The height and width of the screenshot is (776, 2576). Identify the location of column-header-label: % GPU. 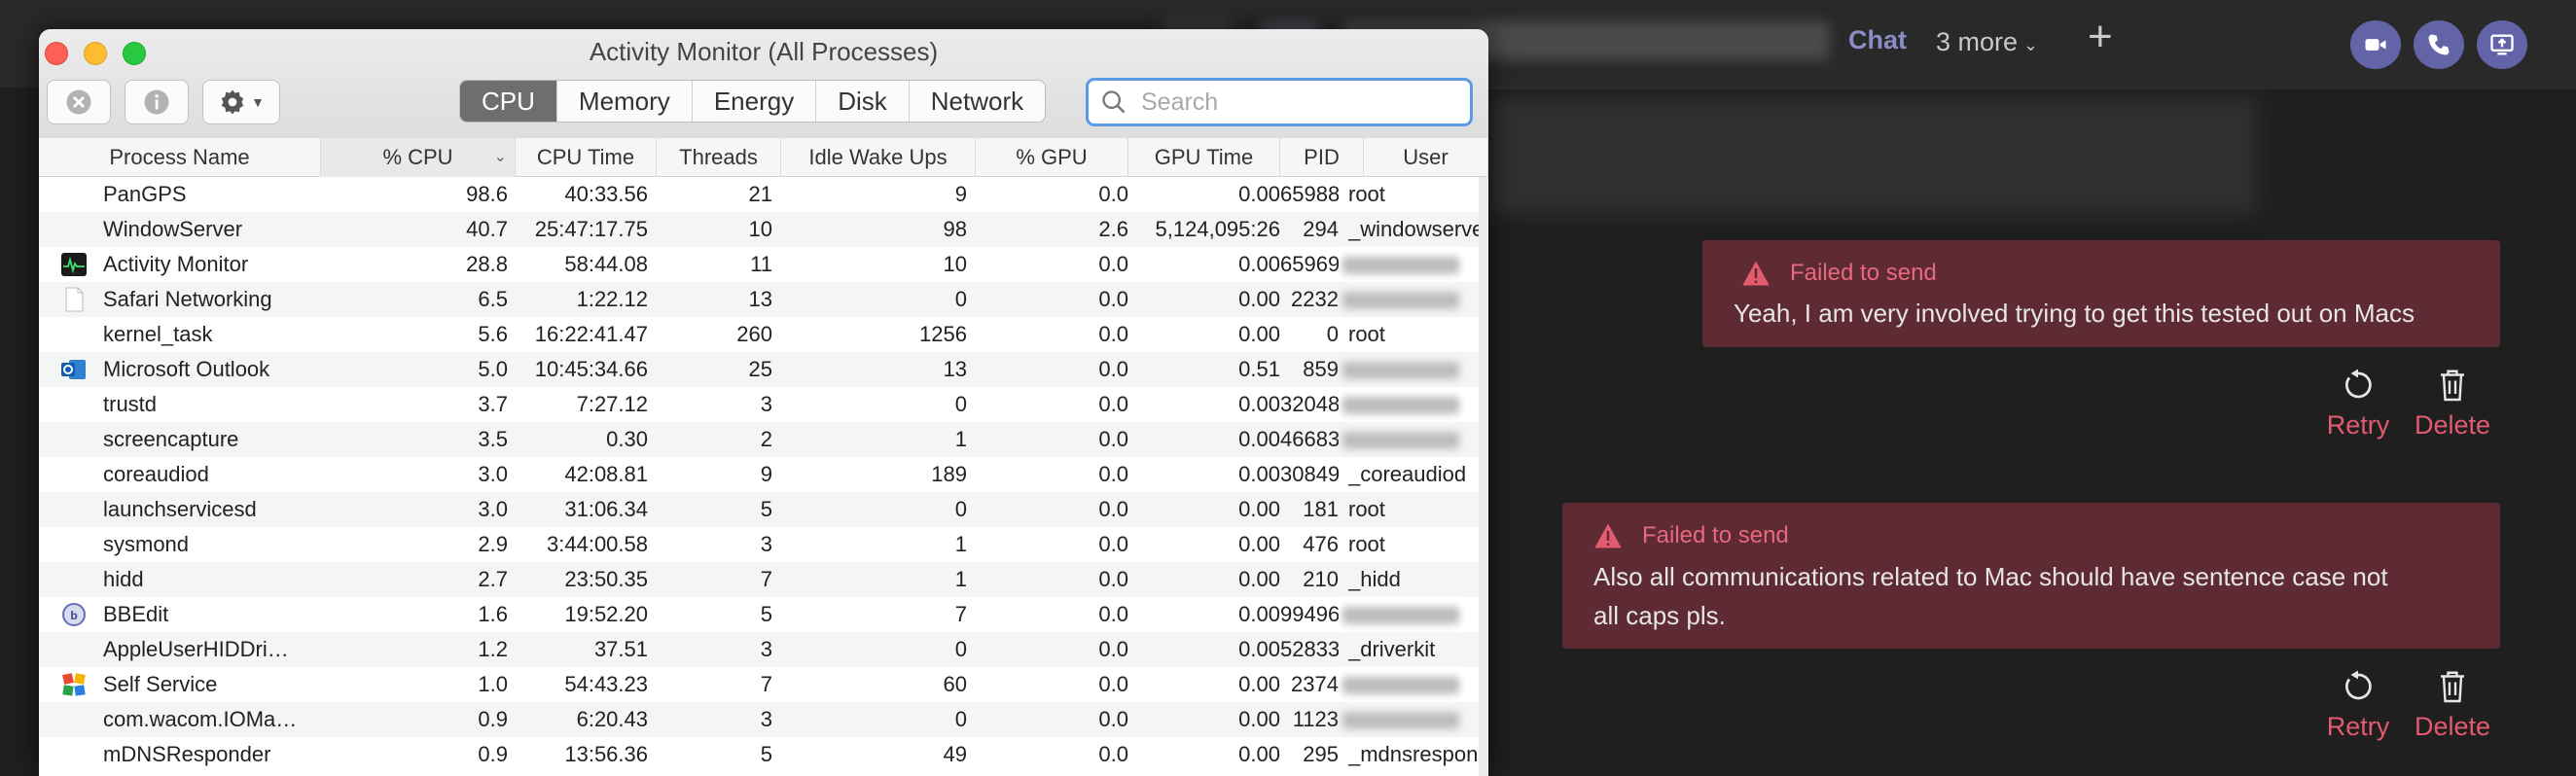
(1052, 157).